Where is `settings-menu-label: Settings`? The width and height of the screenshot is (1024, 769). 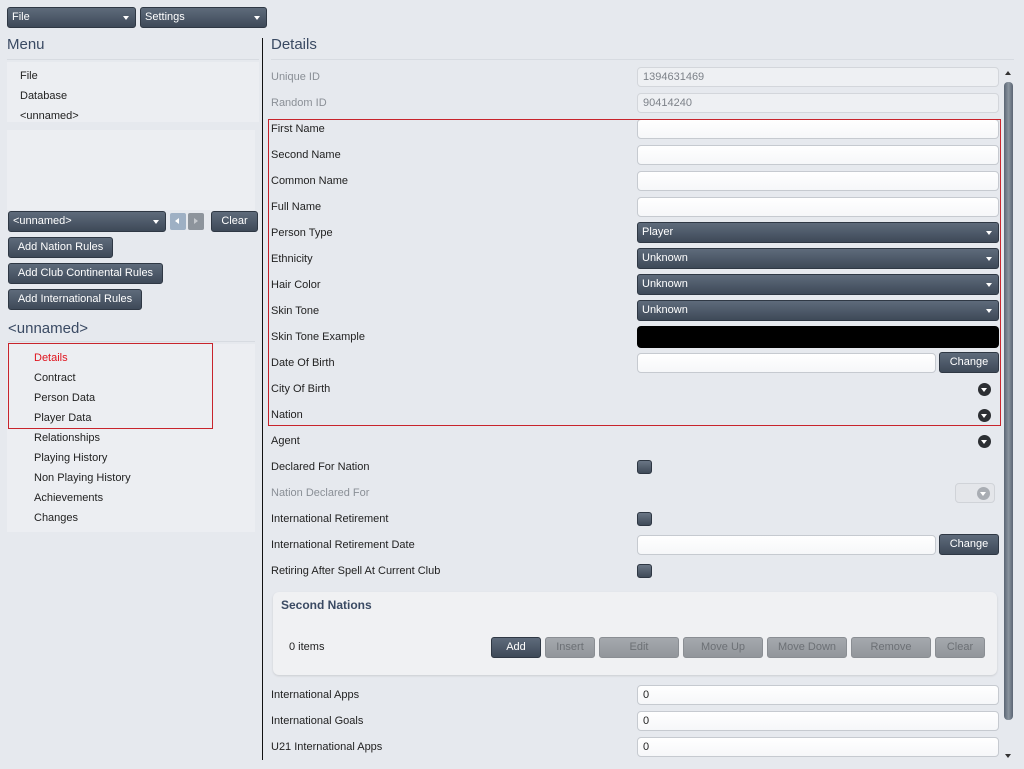
settings-menu-label: Settings is located at coordinates (165, 17).